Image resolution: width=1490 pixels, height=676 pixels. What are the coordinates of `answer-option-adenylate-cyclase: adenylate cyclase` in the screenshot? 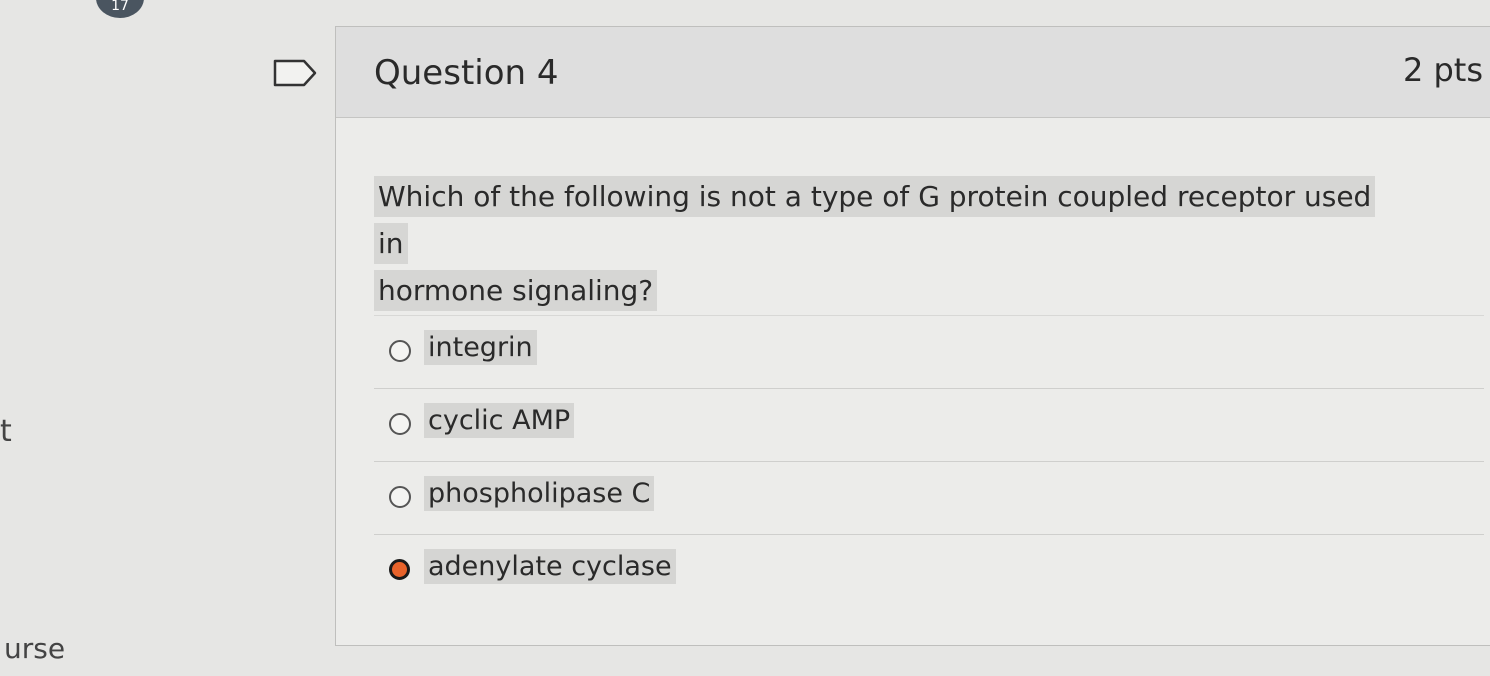 It's located at (929, 570).